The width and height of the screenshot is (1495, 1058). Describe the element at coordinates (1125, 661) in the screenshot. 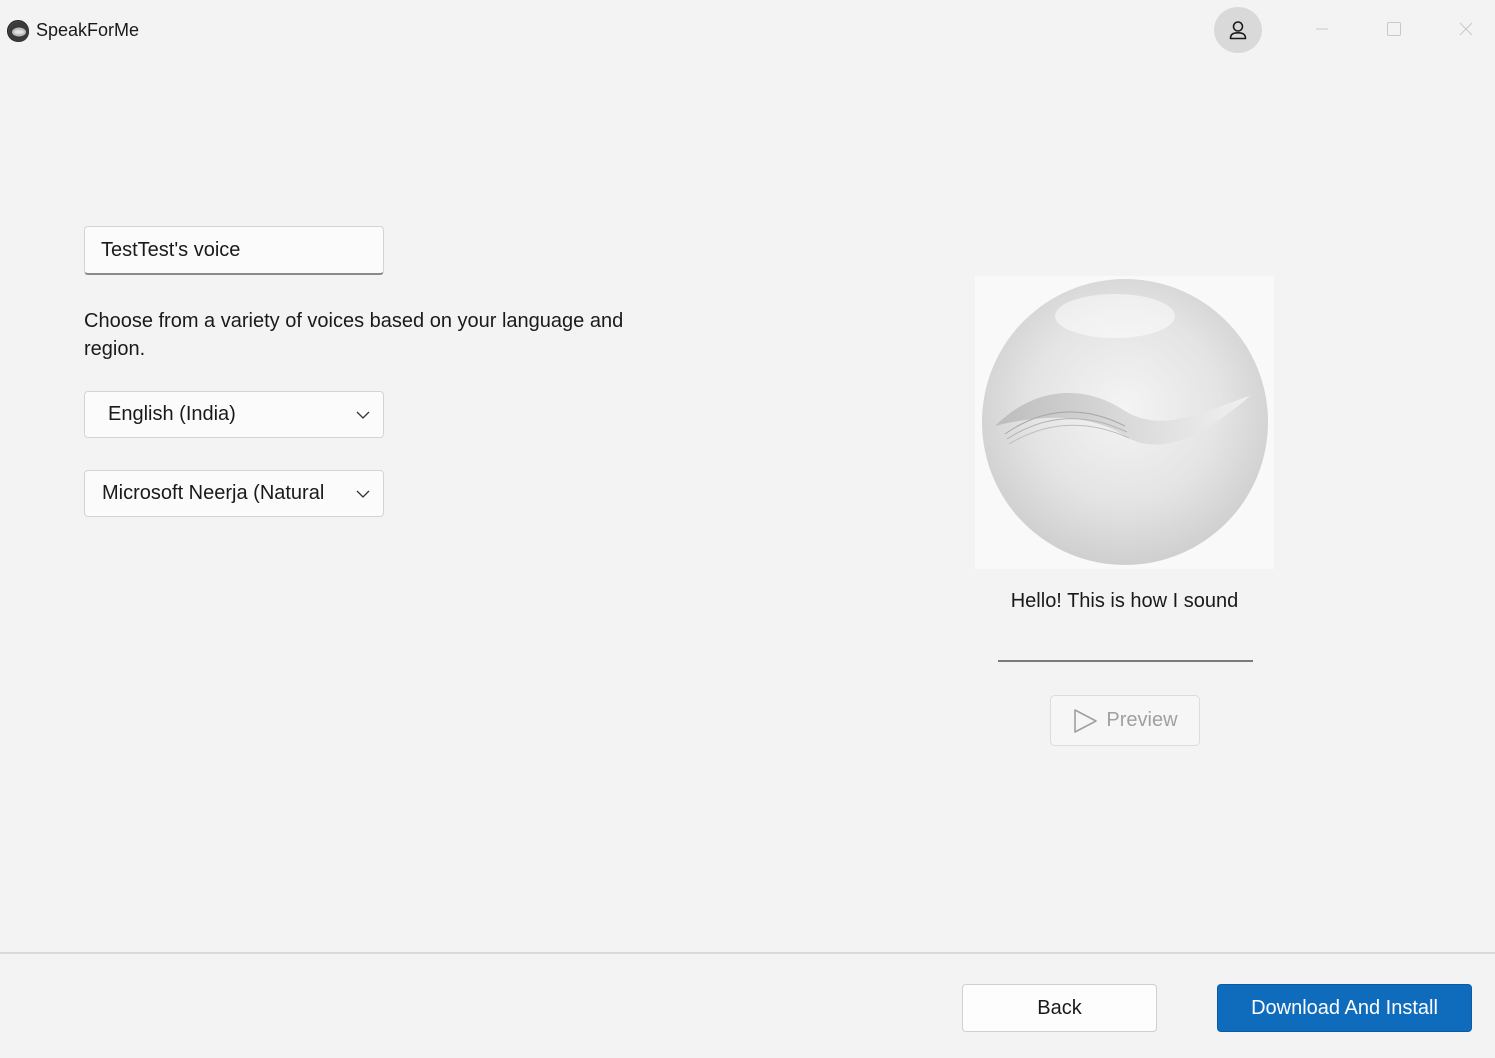

I see `sample-underline` at that location.